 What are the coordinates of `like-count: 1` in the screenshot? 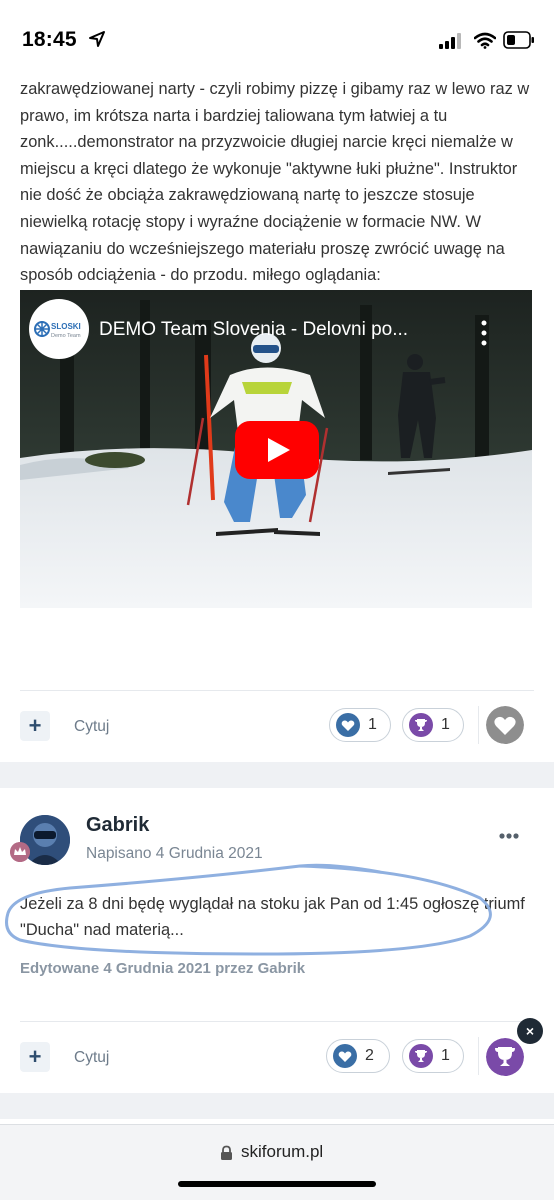 It's located at (372, 724).